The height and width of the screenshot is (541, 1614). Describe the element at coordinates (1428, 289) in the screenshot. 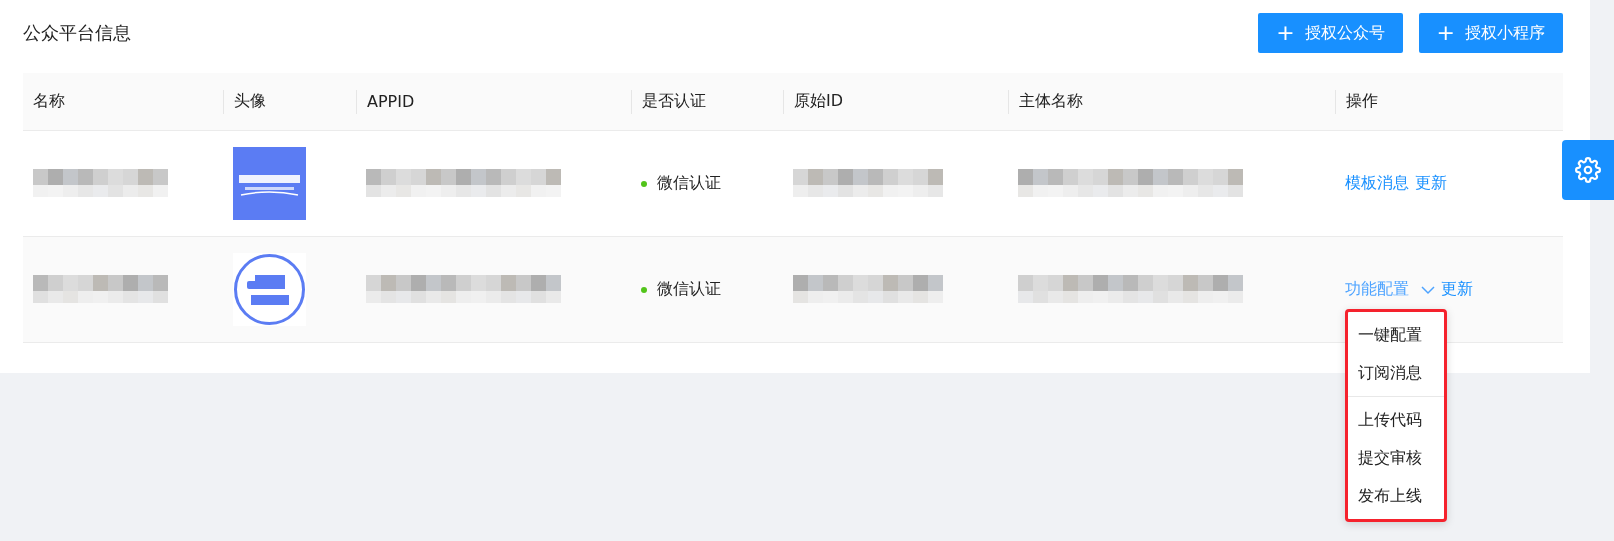

I see `chevron-down-icon` at that location.